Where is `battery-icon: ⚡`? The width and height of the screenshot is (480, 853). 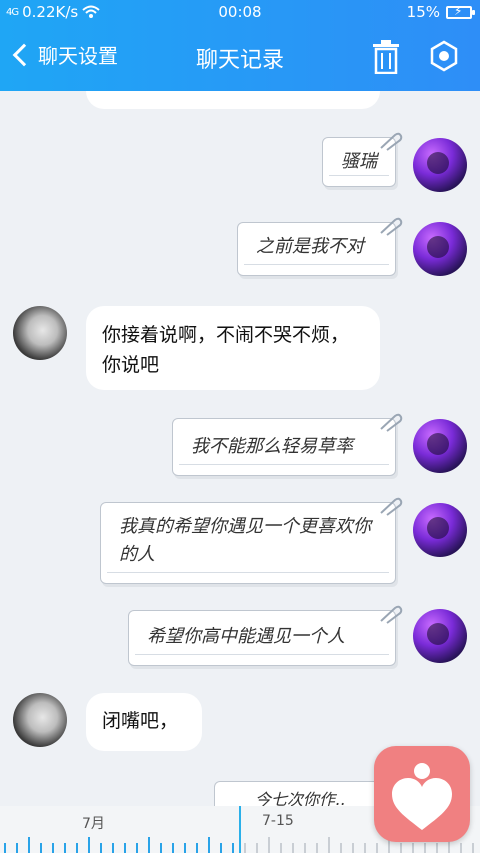 battery-icon: ⚡ is located at coordinates (460, 11).